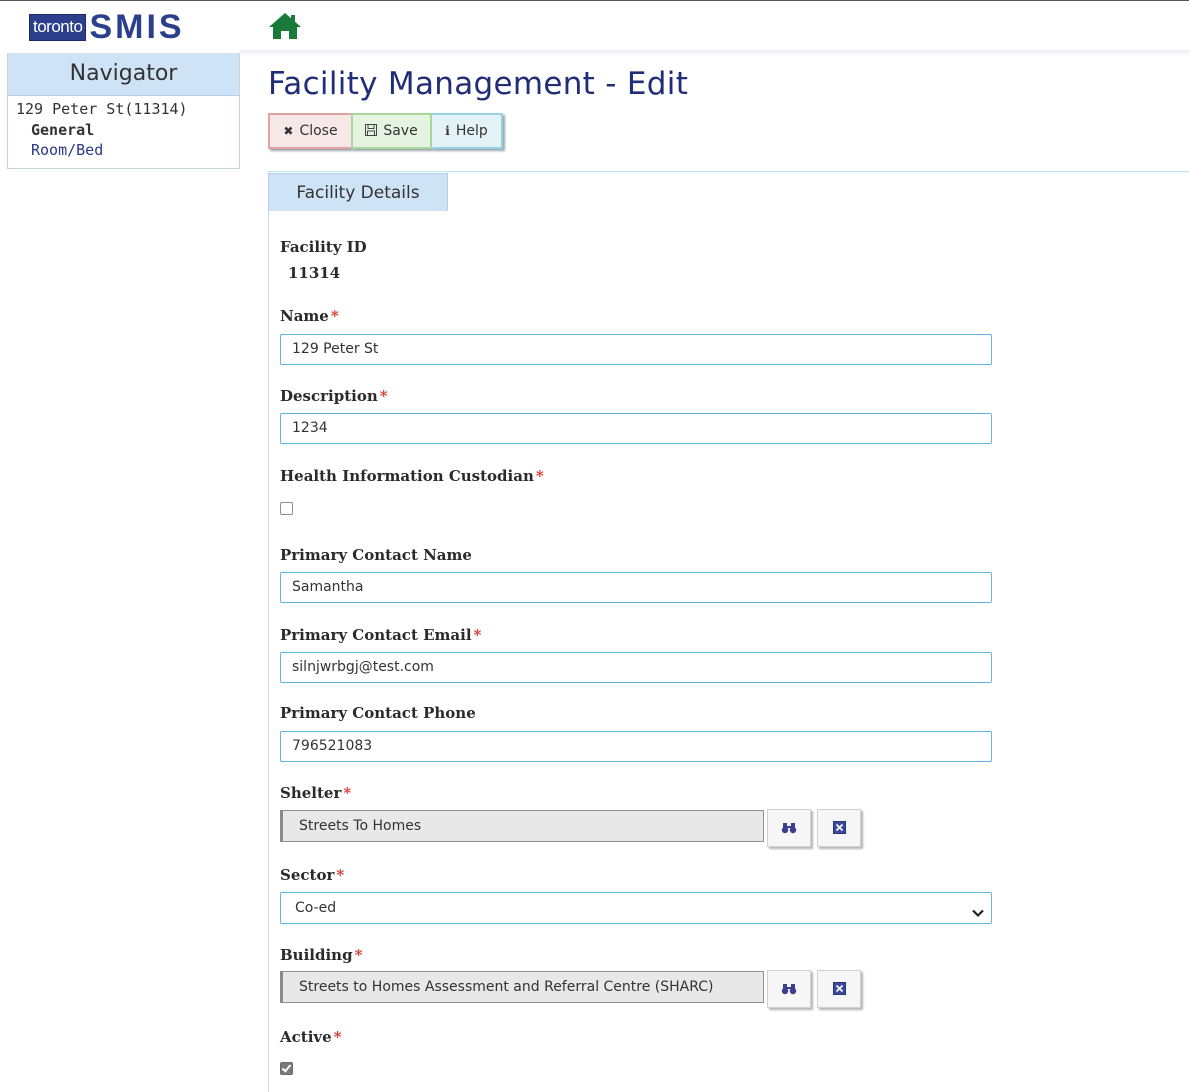 This screenshot has height=1092, width=1189. Describe the element at coordinates (316, 793) in the screenshot. I see `shelter-label: Shelter *` at that location.